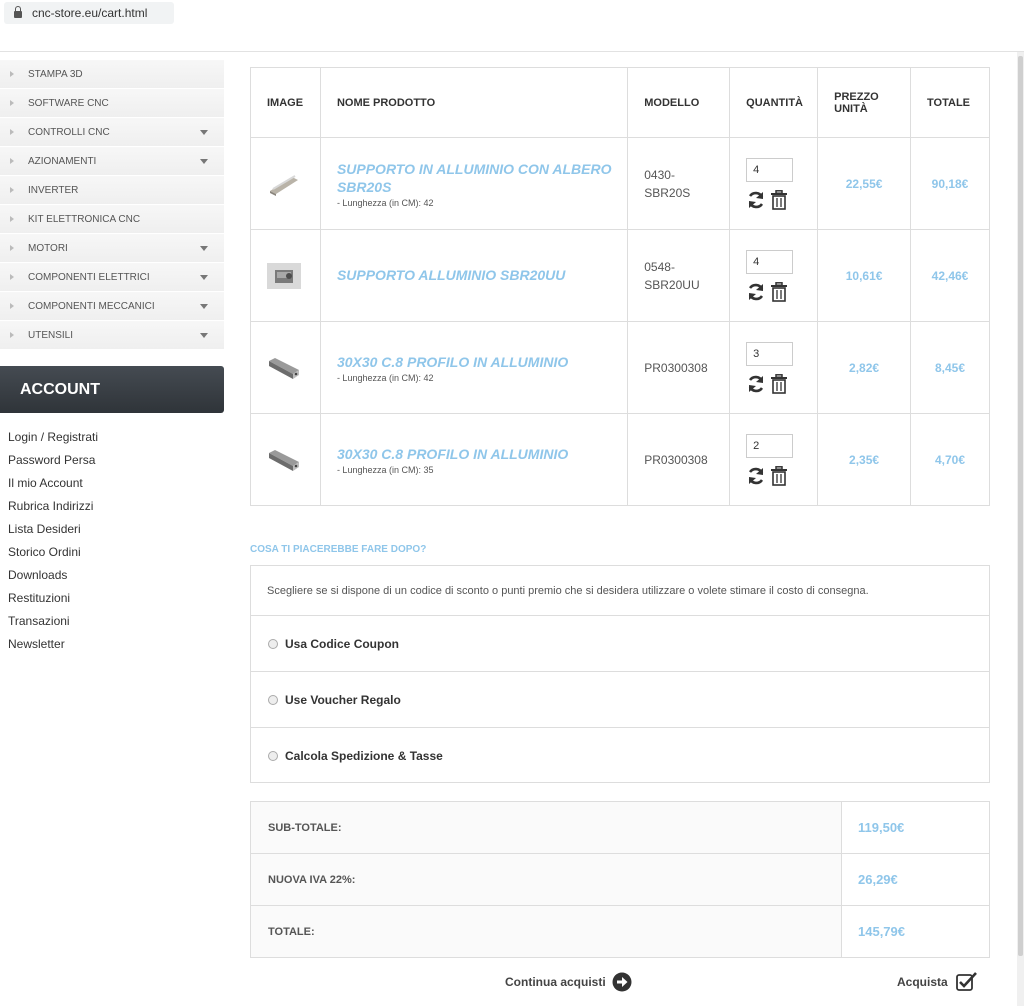  Describe the element at coordinates (672, 284) in the screenshot. I see `product-model-line2: SBR20UU` at that location.